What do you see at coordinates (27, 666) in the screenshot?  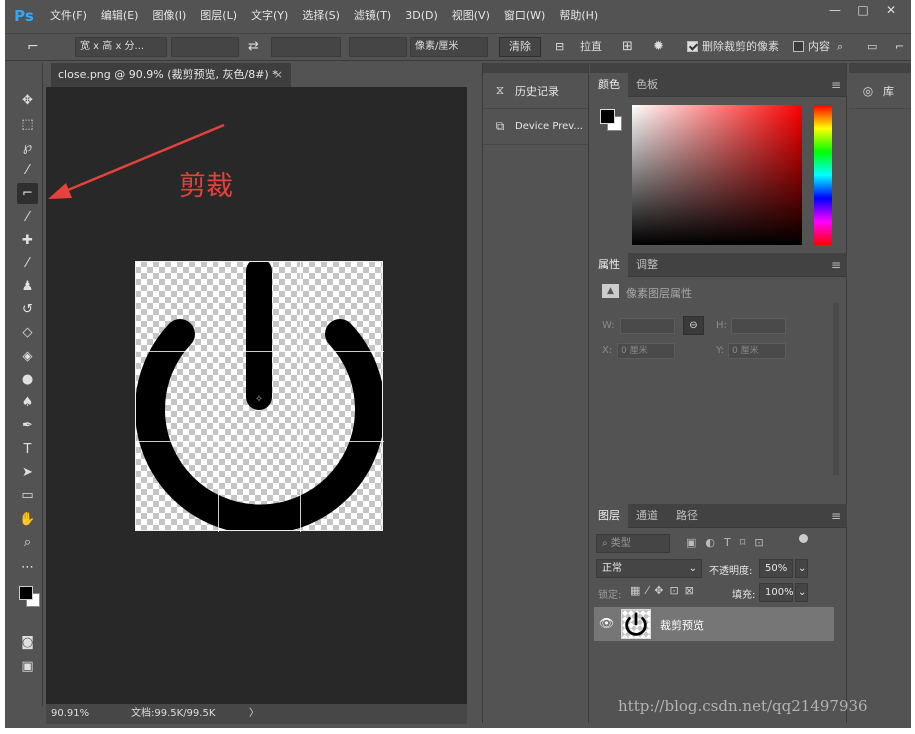 I see `screen-mode-icon: ▣` at bounding box center [27, 666].